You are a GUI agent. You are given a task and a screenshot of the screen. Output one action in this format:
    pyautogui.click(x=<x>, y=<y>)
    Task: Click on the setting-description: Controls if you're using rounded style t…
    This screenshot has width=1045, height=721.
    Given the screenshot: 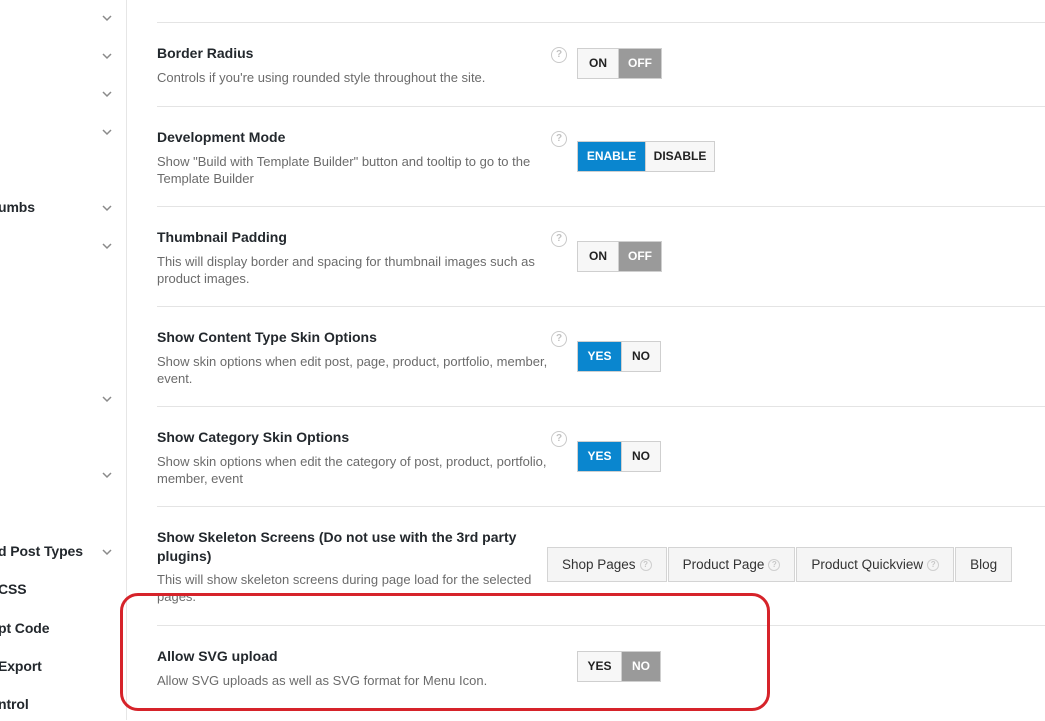 What is the action you would take?
    pyautogui.click(x=321, y=77)
    